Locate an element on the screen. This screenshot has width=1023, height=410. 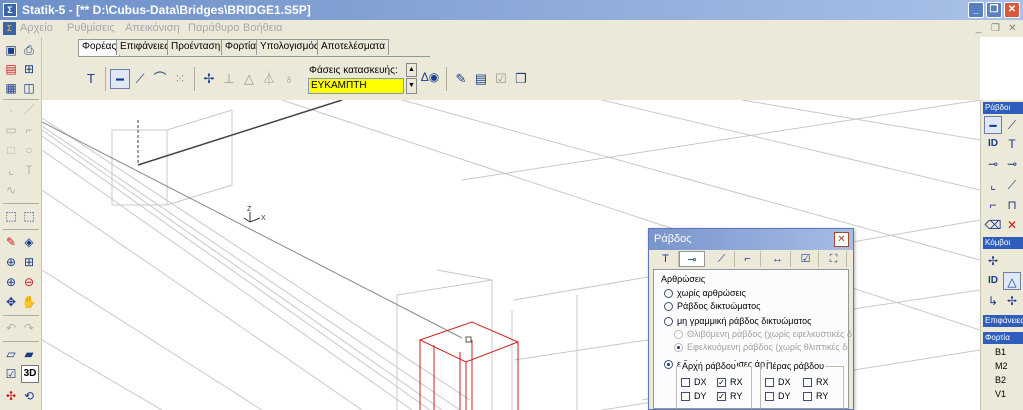
tab-prestress: Προένταση is located at coordinates (196, 47).